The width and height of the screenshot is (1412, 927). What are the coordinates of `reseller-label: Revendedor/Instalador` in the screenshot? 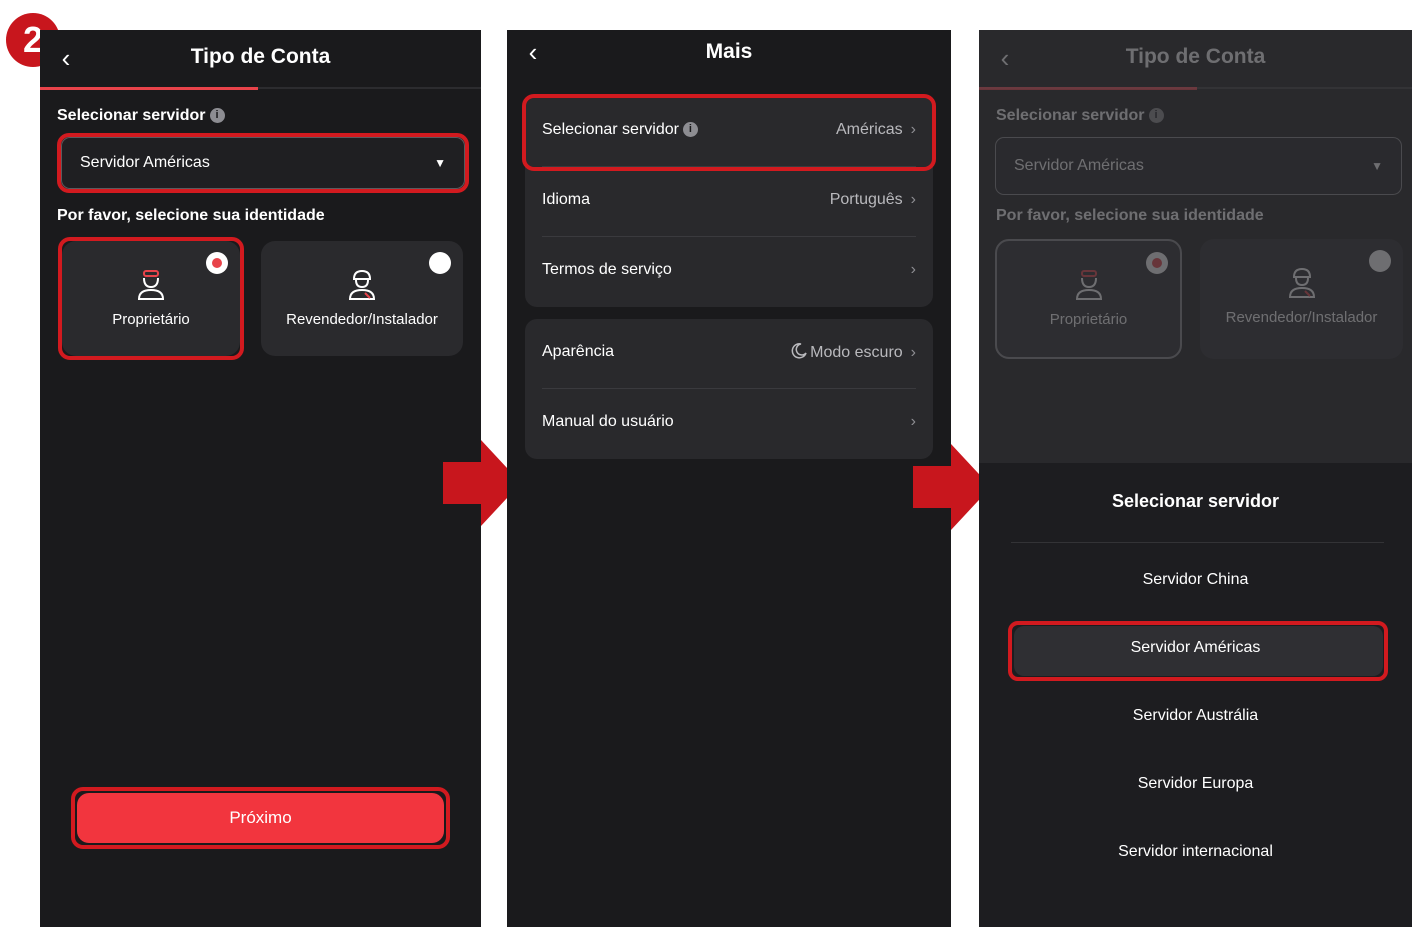 It's located at (362, 319).